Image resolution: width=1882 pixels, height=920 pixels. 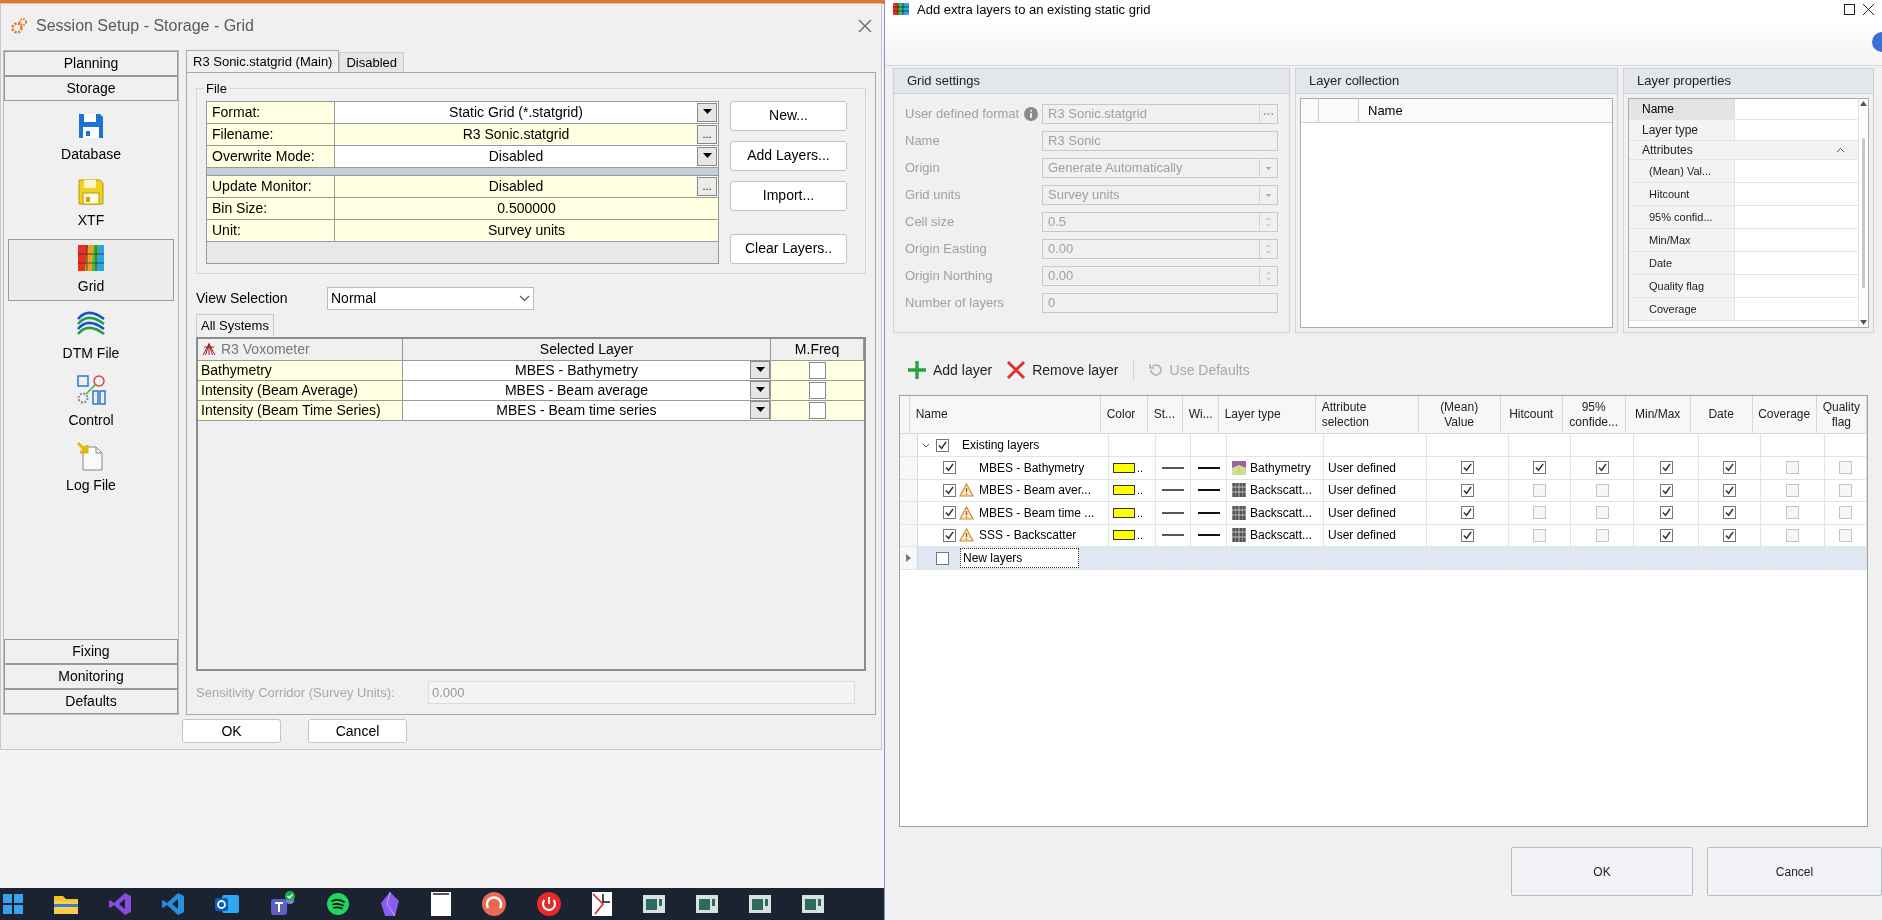 What do you see at coordinates (1784, 414) in the screenshot?
I see `column-header: Coverage` at bounding box center [1784, 414].